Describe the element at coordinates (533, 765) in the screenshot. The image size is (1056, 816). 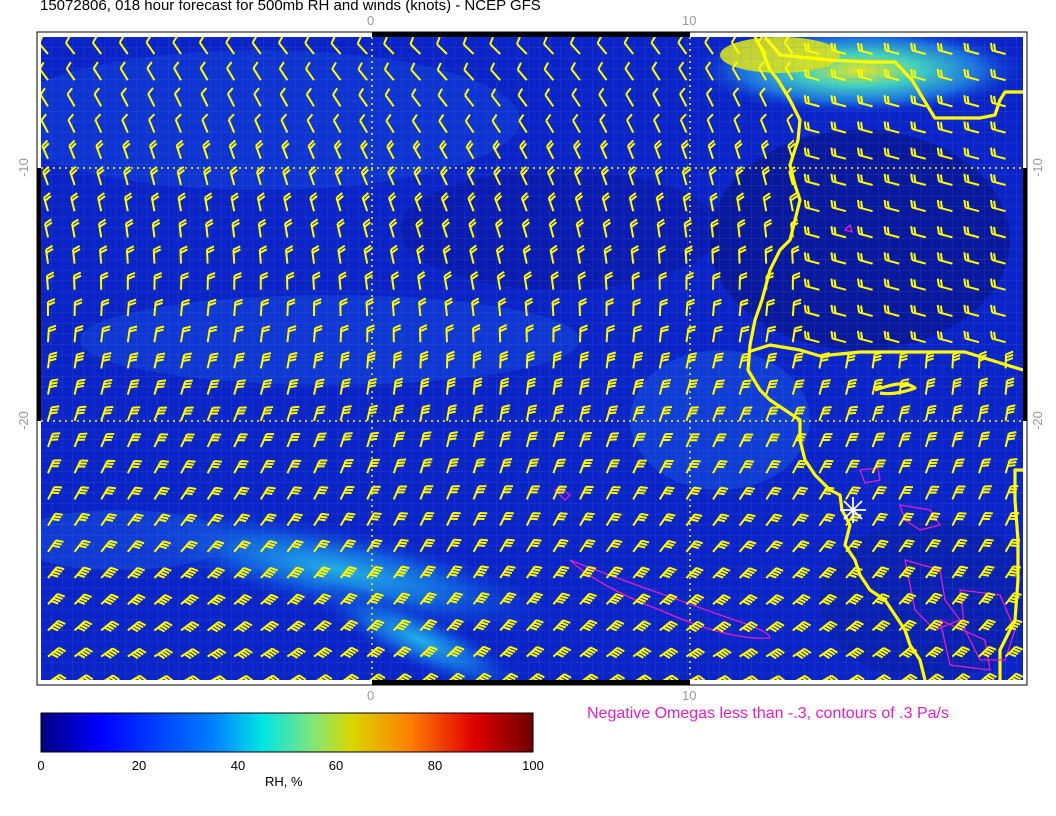
I see `colorbar-tick: 100` at that location.